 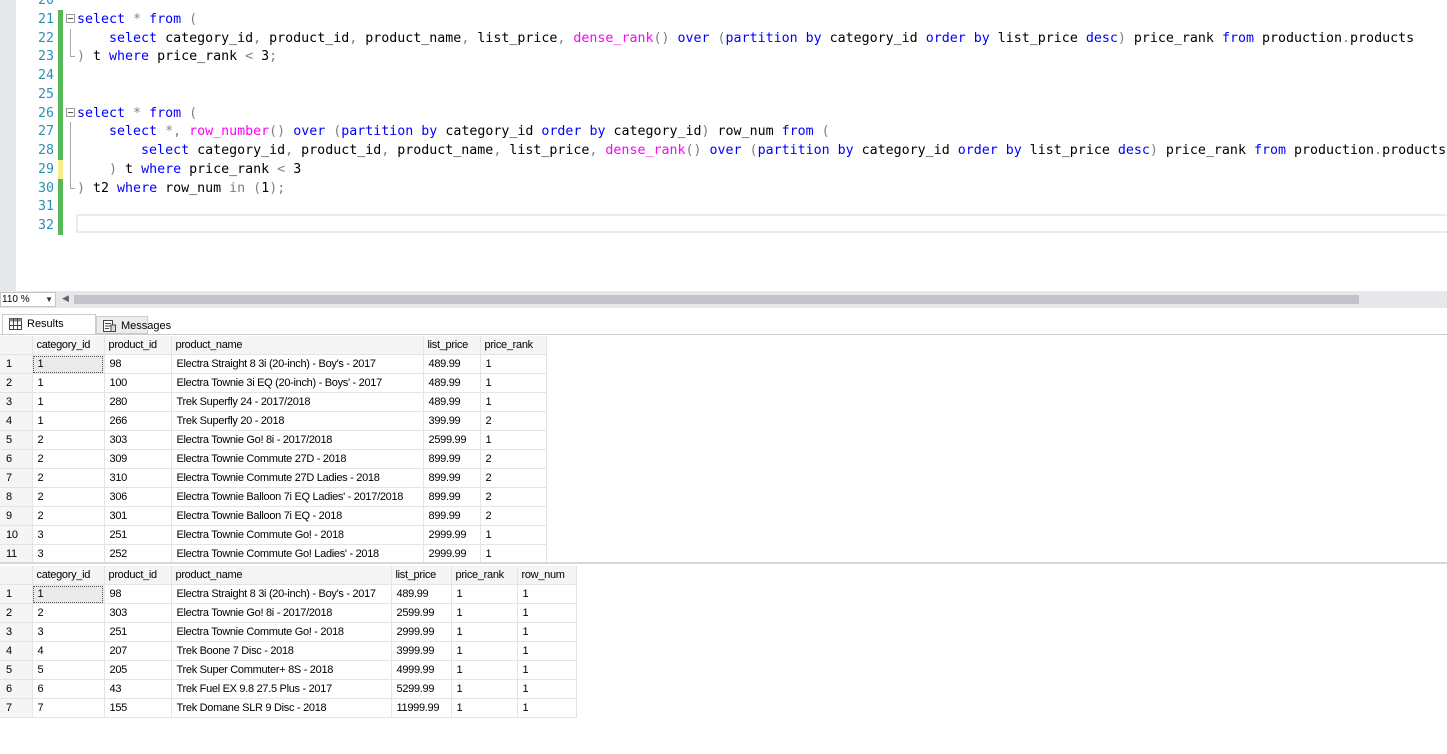 What do you see at coordinates (297, 345) in the screenshot?
I see `column-header: product_name` at bounding box center [297, 345].